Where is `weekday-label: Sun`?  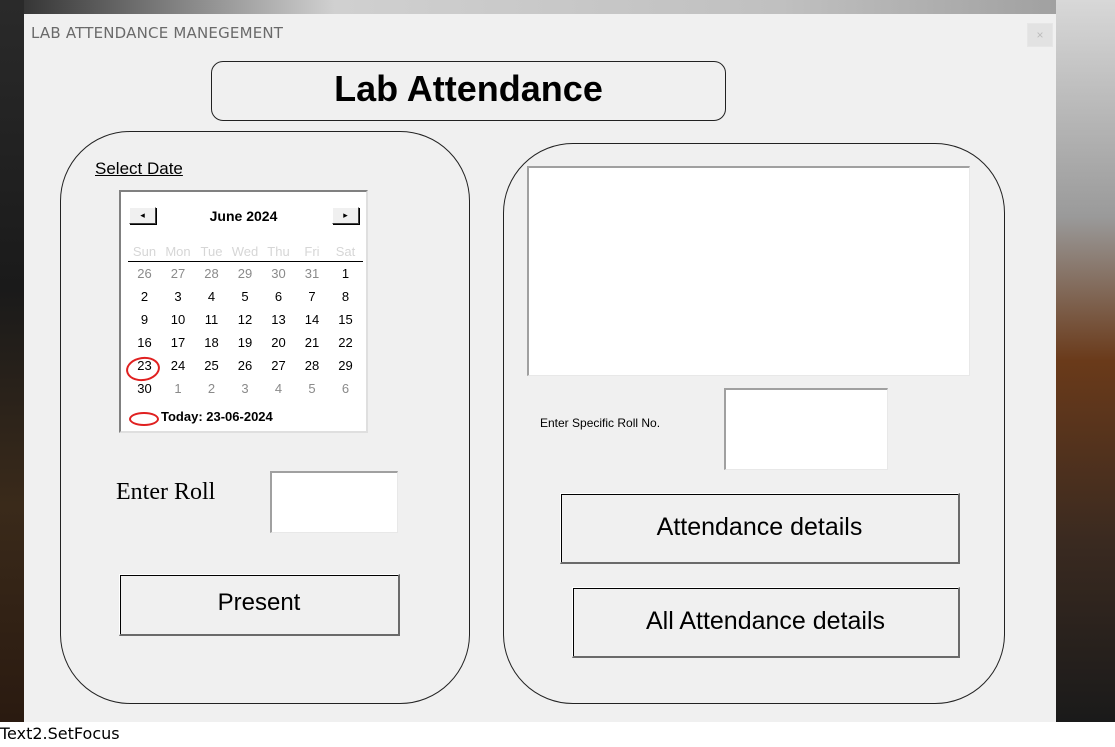
weekday-label: Sun is located at coordinates (144, 251).